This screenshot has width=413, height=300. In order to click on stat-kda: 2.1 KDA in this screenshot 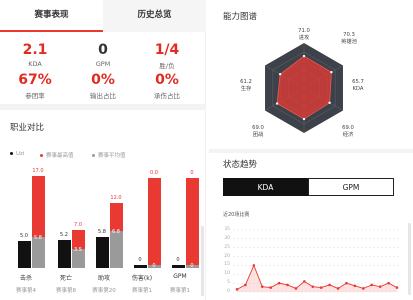, I will do `click(35, 55)`.